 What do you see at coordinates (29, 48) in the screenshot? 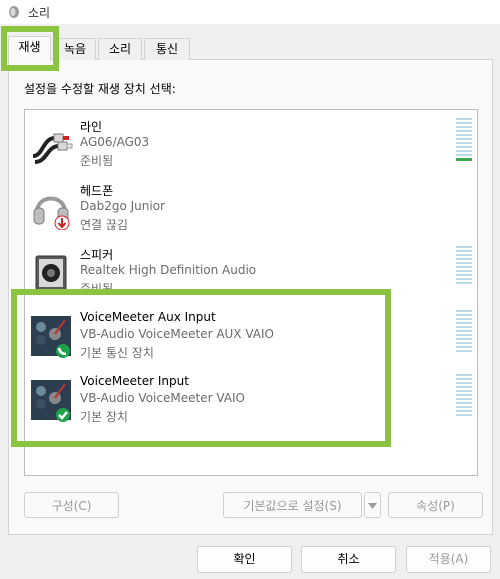
I see `tab-playback: 재생` at bounding box center [29, 48].